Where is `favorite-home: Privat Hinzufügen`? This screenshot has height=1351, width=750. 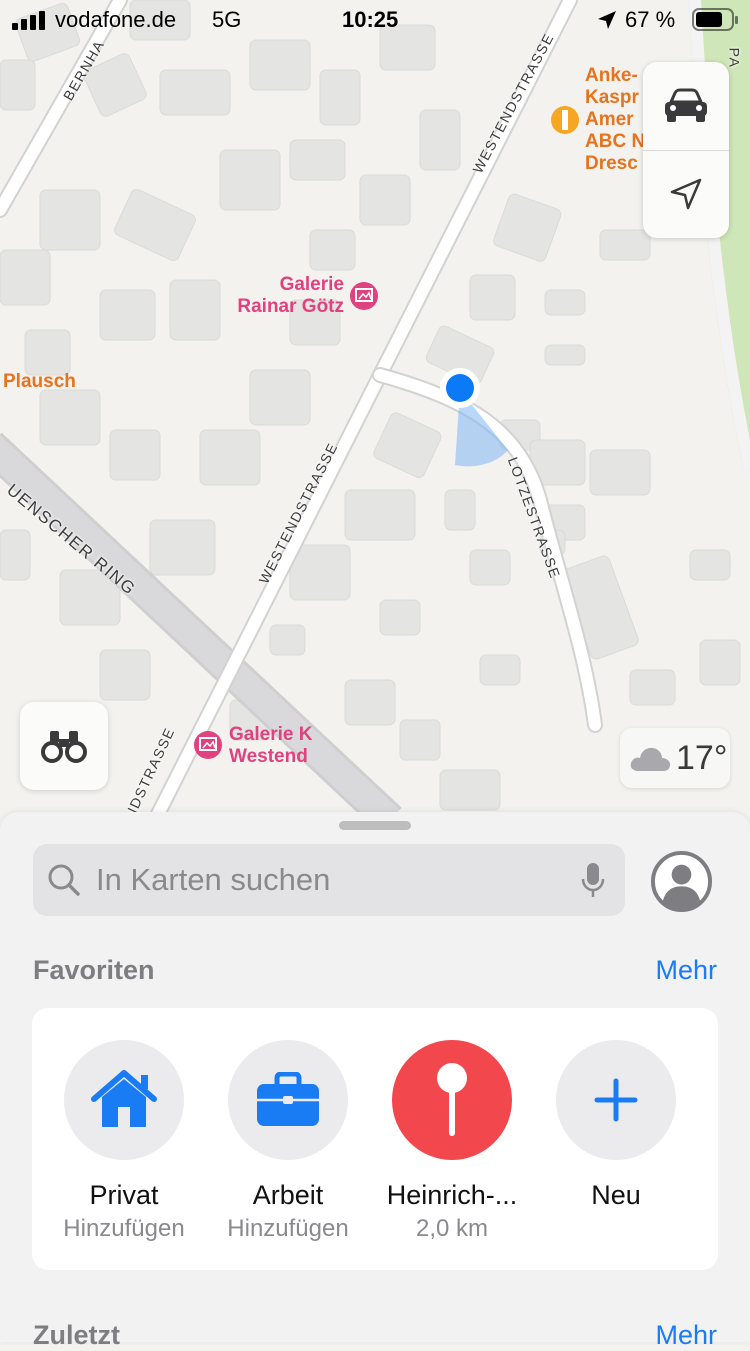 favorite-home: Privat Hinzufügen is located at coordinates (124, 1141).